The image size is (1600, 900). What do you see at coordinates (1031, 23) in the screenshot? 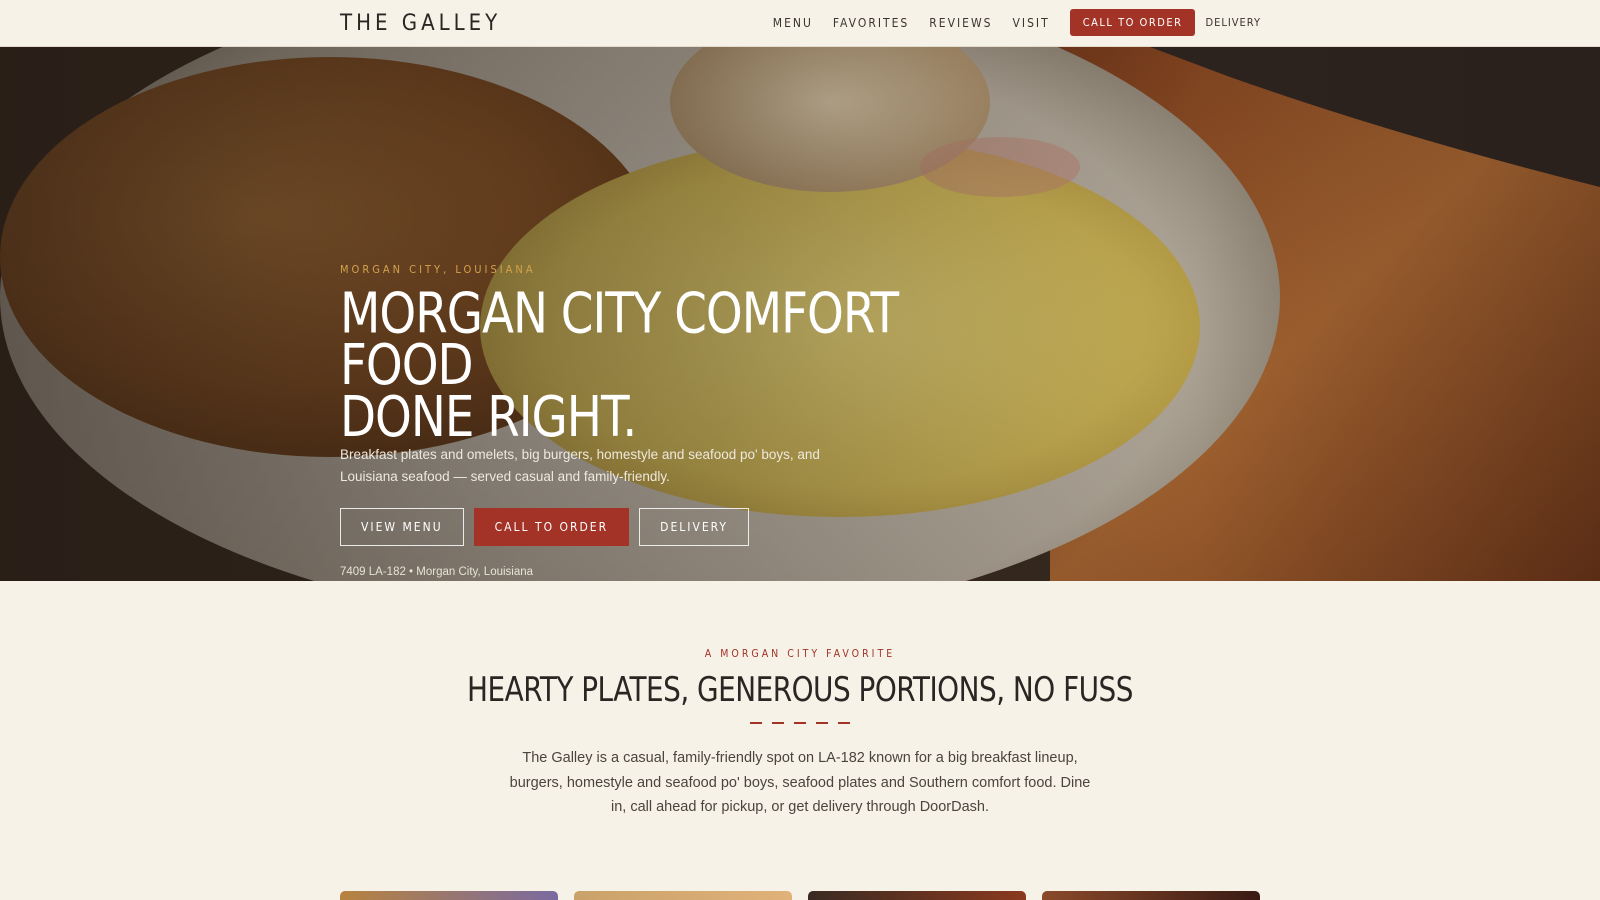
I see `nav-visit-link: VISIT` at bounding box center [1031, 23].